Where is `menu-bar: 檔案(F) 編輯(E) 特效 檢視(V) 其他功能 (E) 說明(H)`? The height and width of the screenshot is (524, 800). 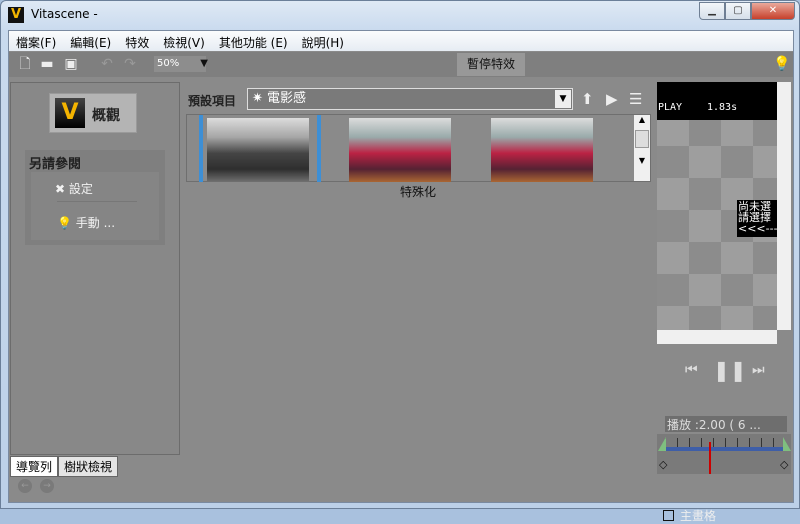 menu-bar: 檔案(F) 編輯(E) 特效 檢視(V) 其他功能 (E) 說明(H) is located at coordinates (401, 41).